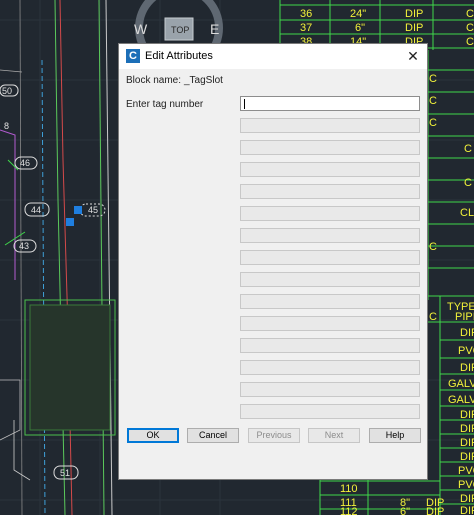 Image resolution: width=474 pixels, height=515 pixels. What do you see at coordinates (133, 56) in the screenshot?
I see `autocad-app-icon: C` at bounding box center [133, 56].